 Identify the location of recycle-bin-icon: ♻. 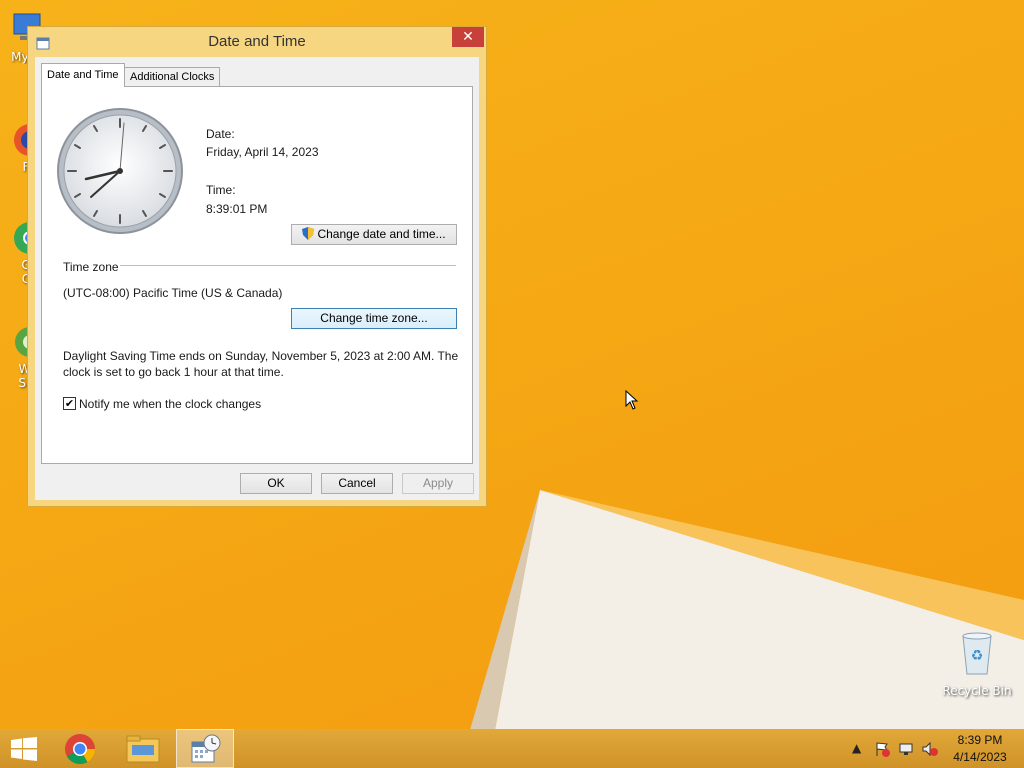
(977, 656).